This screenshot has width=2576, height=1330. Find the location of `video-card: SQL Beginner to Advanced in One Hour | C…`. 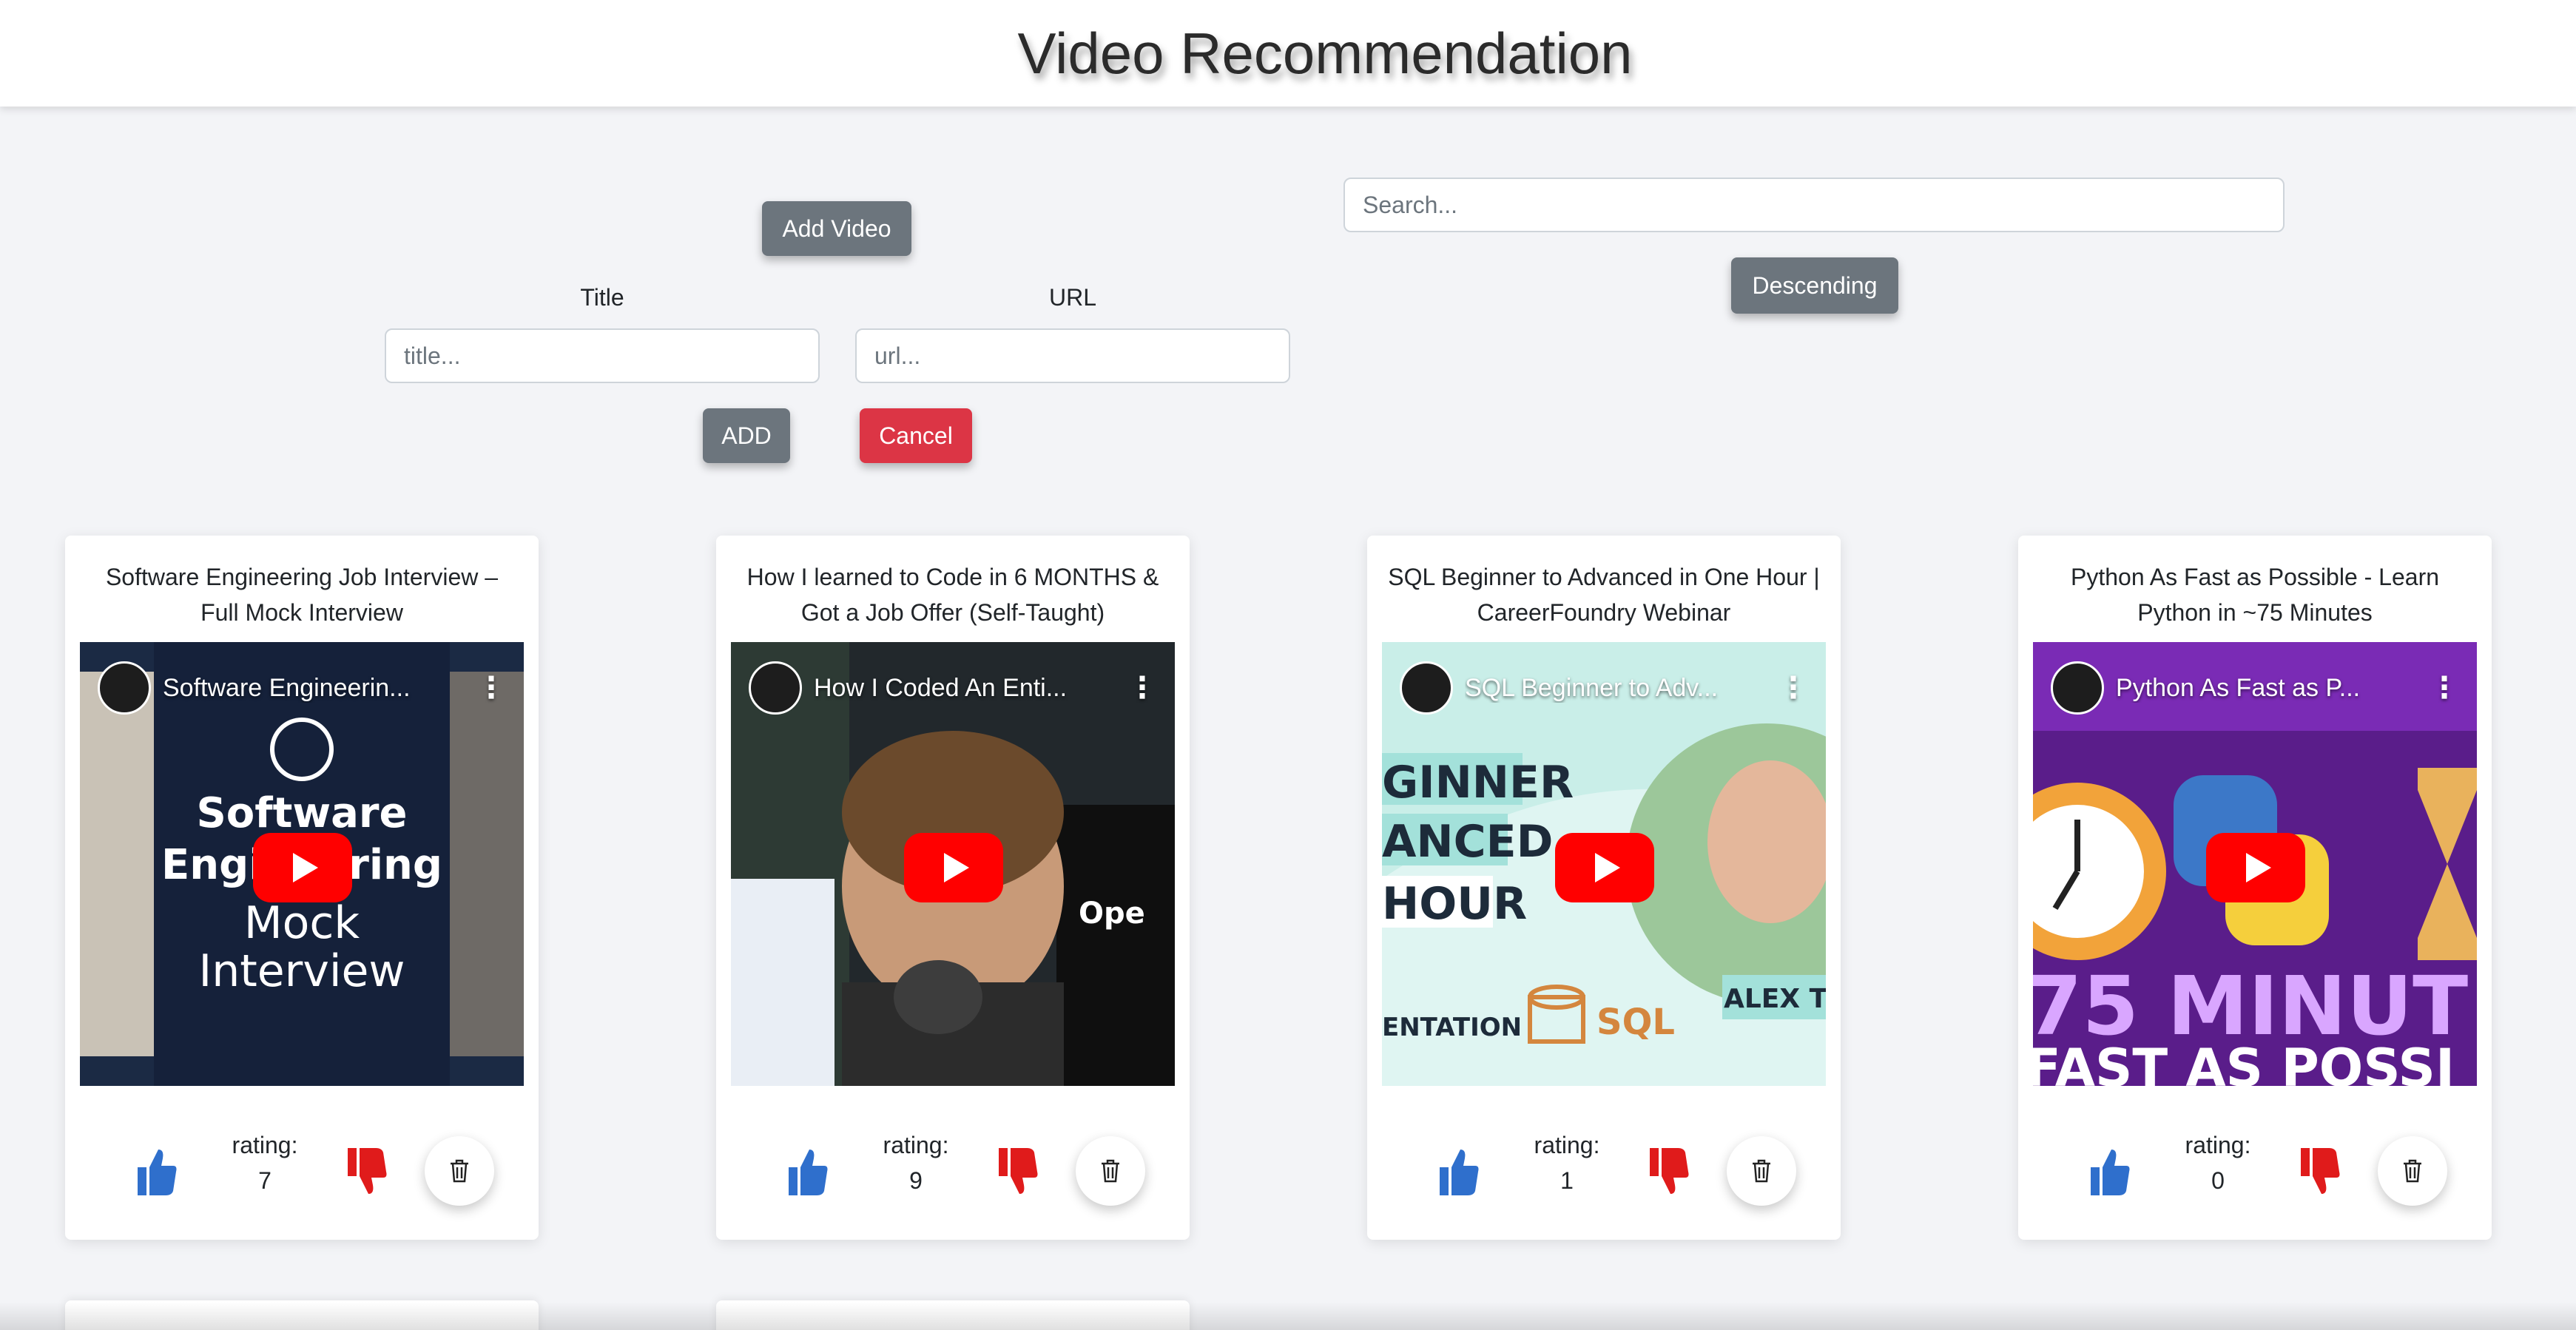

video-card: SQL Beginner to Advanced in One Hour | C… is located at coordinates (1604, 888).